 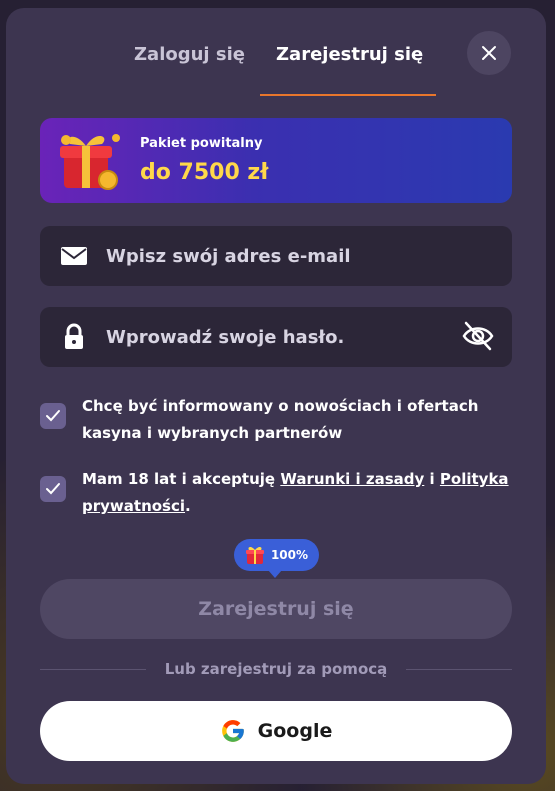 I want to click on terms-link: Warunki i zasady, so click(x=352, y=479).